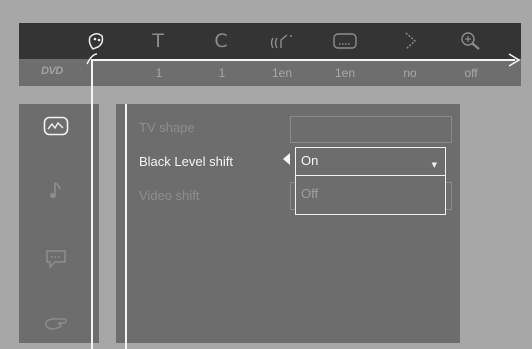 The image size is (532, 349). What do you see at coordinates (221, 41) in the screenshot?
I see `chapter-icon: C` at bounding box center [221, 41].